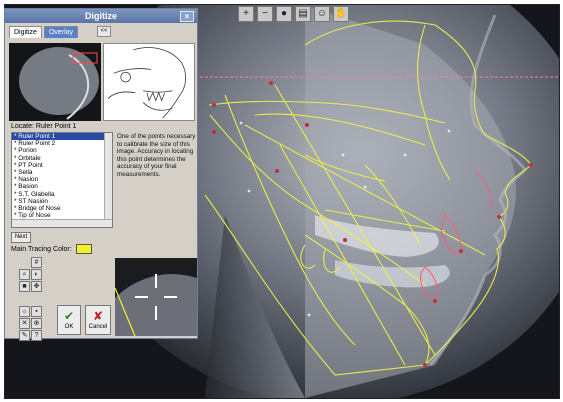 This screenshot has width=563, height=402. Describe the element at coordinates (61, 32) in the screenshot. I see `tab-overlay: Overlay` at that location.